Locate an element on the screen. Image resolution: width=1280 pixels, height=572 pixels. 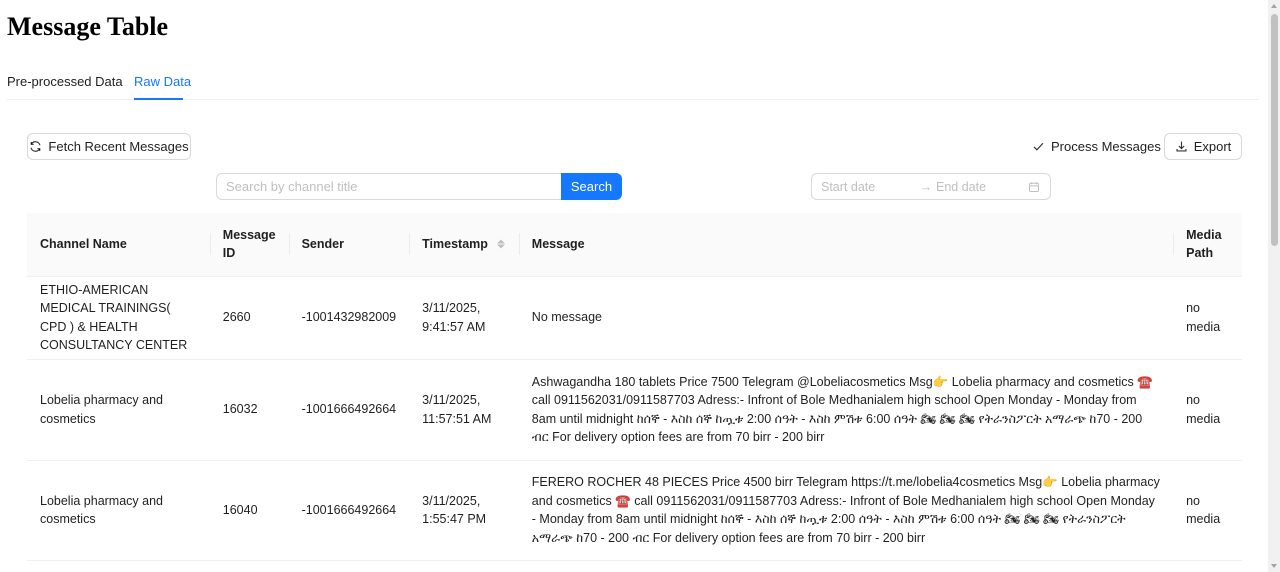
column-header-channel-name: Channel Name is located at coordinates (118, 245).